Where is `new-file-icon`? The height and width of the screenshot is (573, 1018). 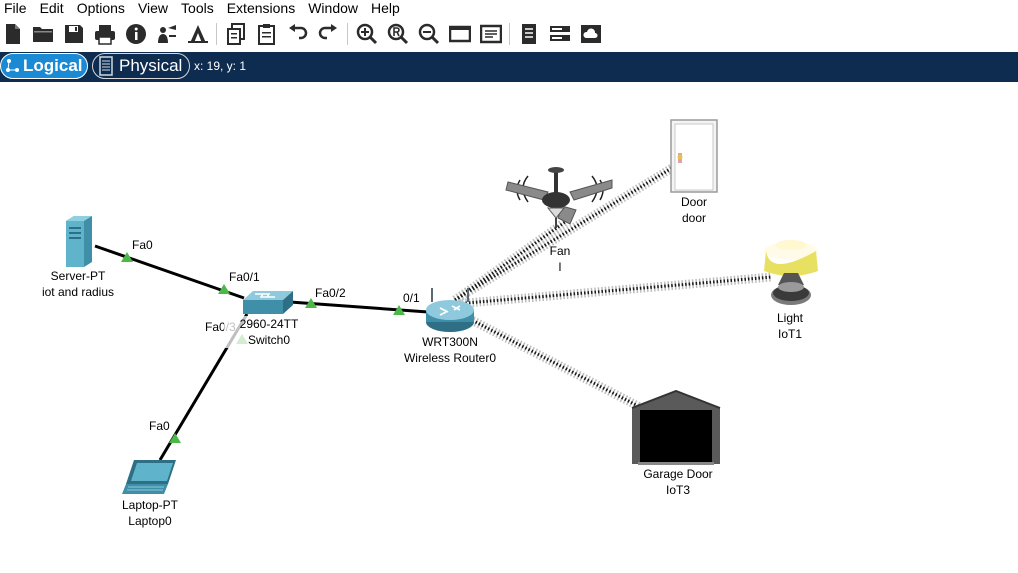 new-file-icon is located at coordinates (13, 34).